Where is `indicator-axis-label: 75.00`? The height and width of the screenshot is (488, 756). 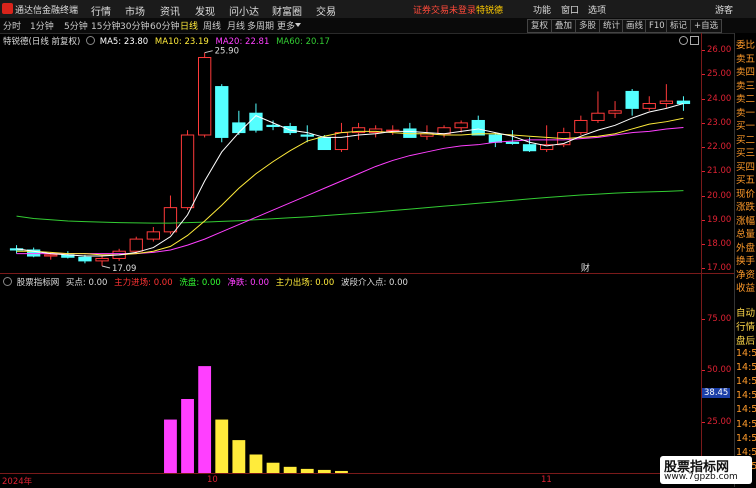 indicator-axis-label: 75.00 is located at coordinates (719, 318).